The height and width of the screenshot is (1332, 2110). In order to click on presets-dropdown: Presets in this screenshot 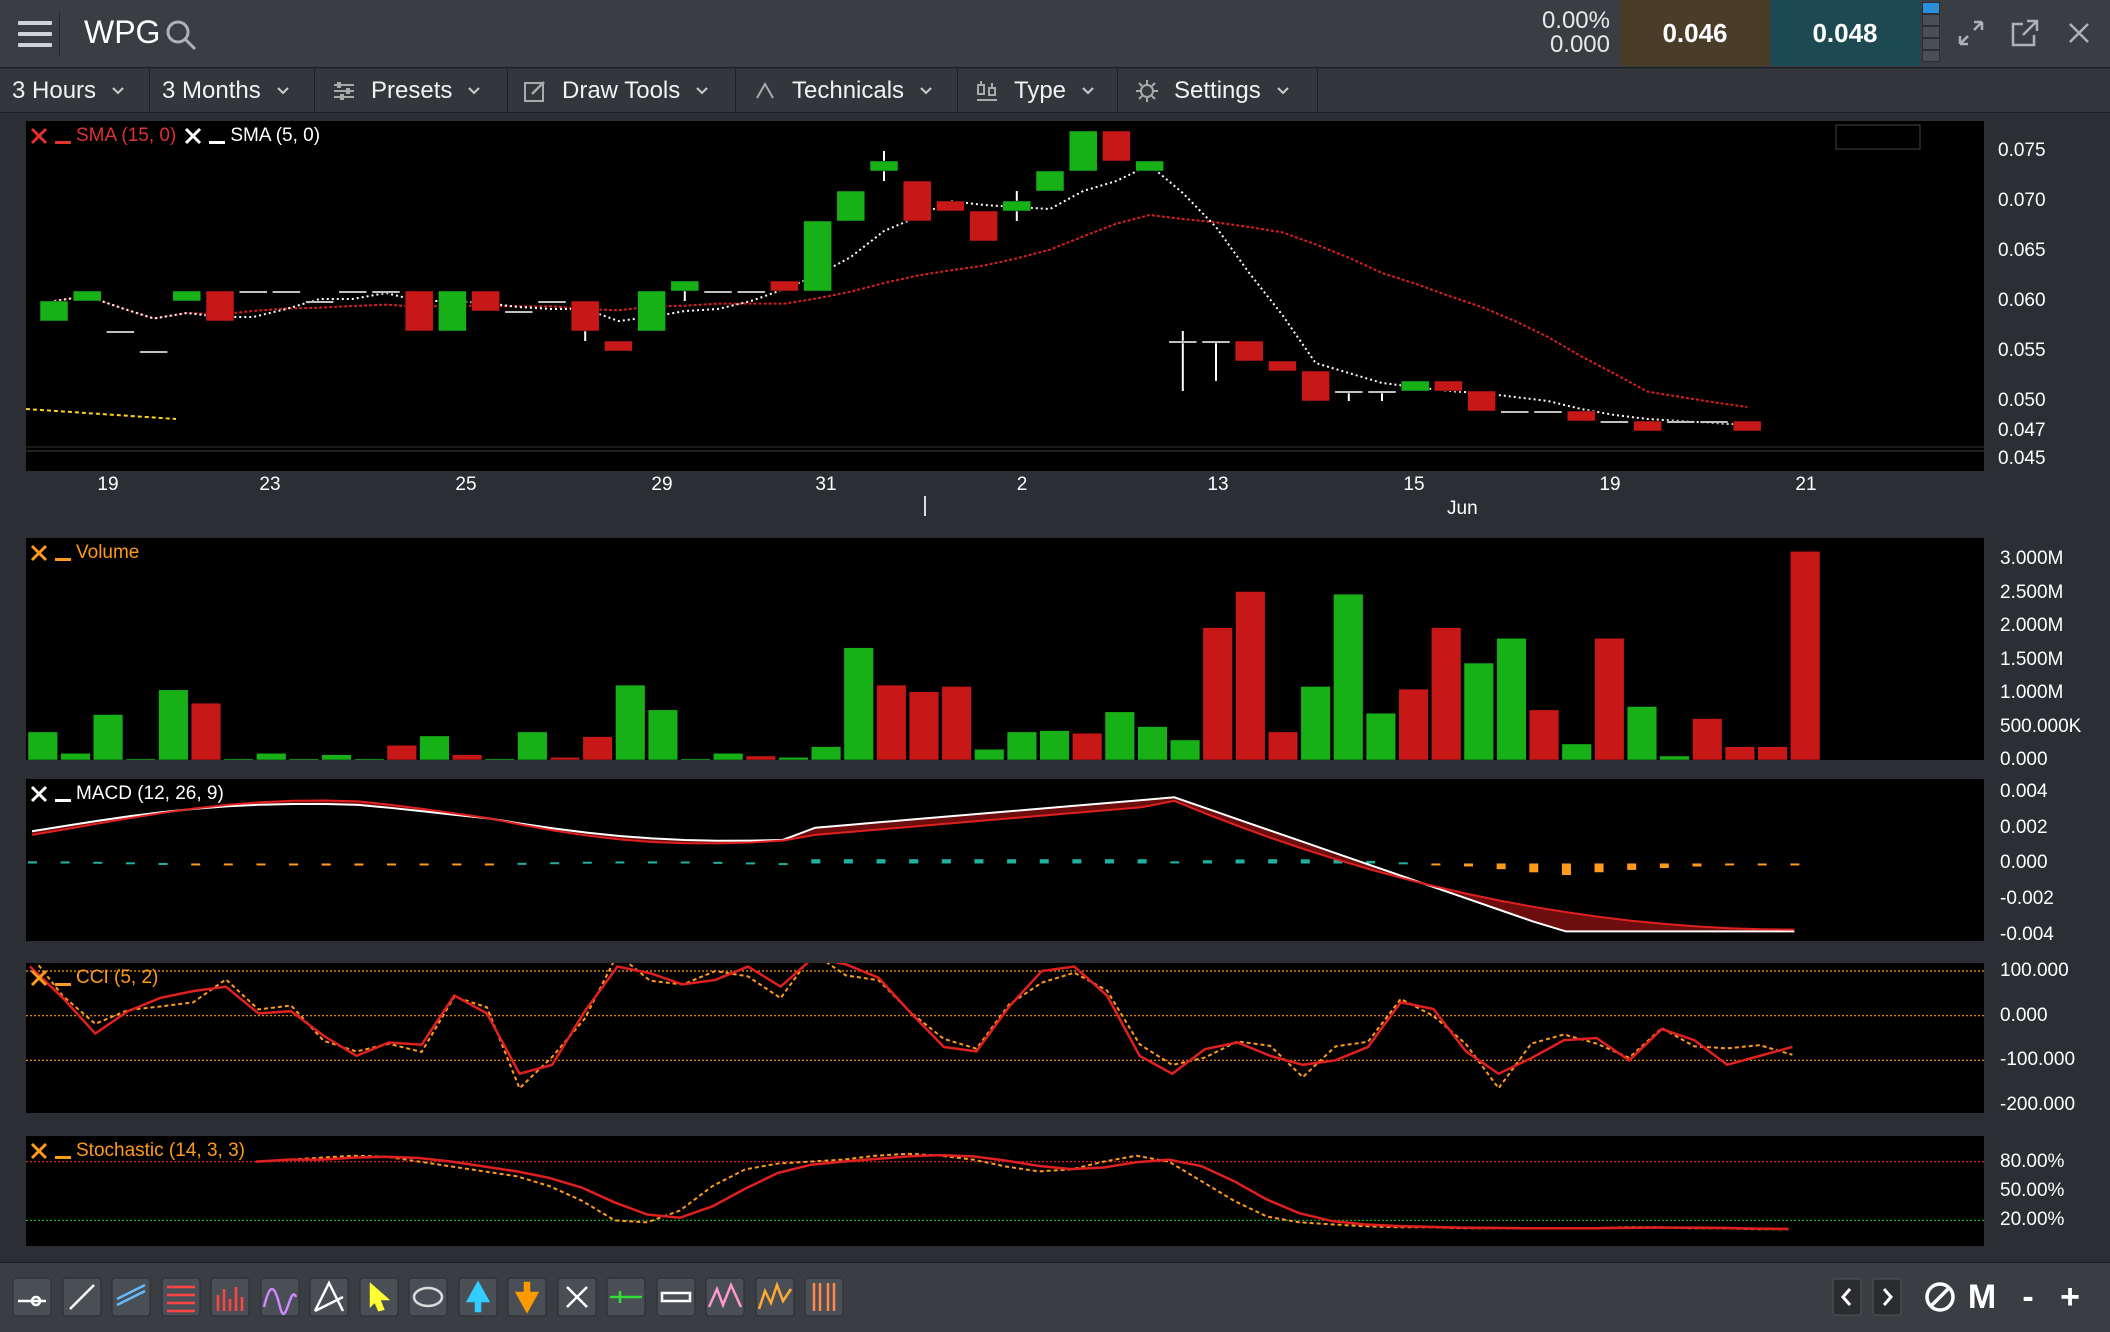, I will do `click(411, 91)`.